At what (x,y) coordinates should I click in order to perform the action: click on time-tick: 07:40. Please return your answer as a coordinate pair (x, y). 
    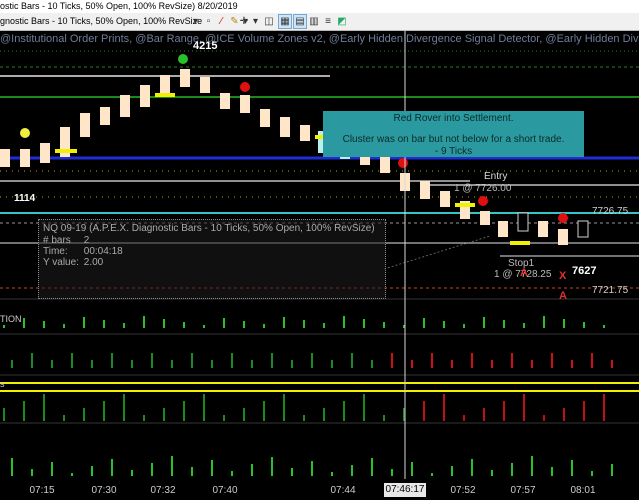
    Looking at the image, I should click on (225, 490).